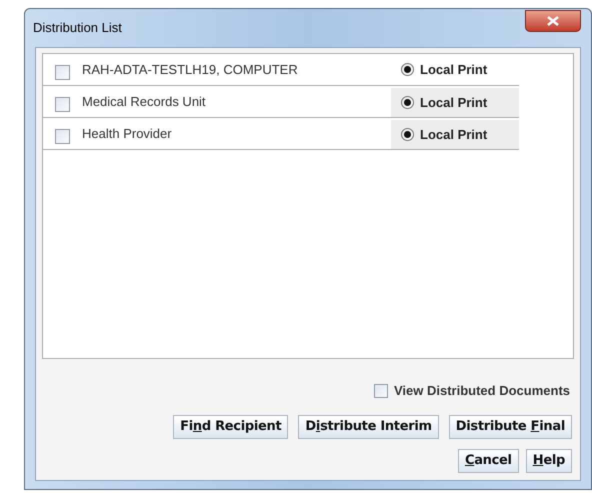 The height and width of the screenshot is (493, 592). Describe the element at coordinates (549, 460) in the screenshot. I see `action-button: Help` at that location.